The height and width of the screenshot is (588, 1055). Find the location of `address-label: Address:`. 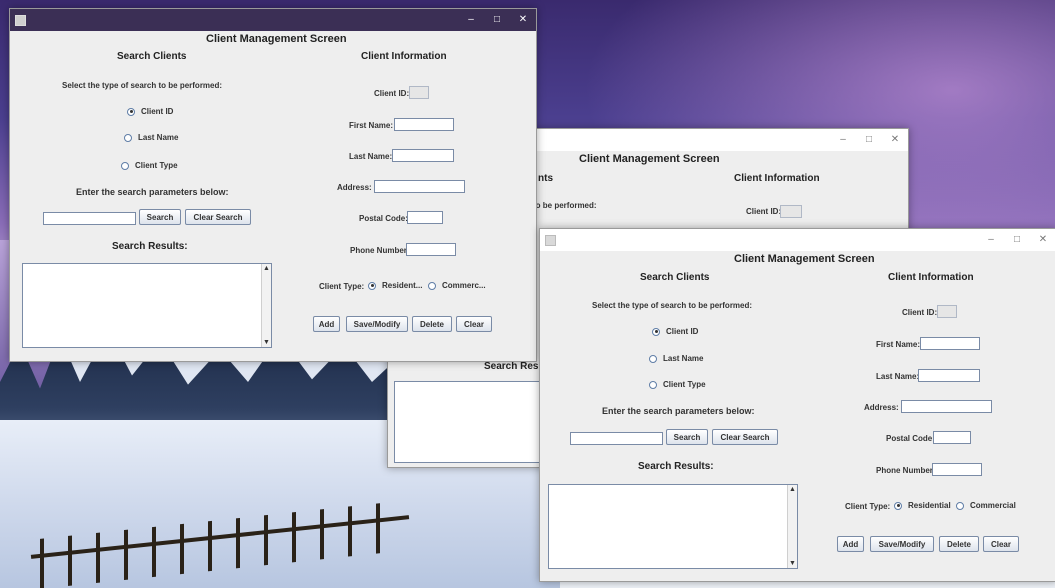

address-label: Address: is located at coordinates (881, 407).